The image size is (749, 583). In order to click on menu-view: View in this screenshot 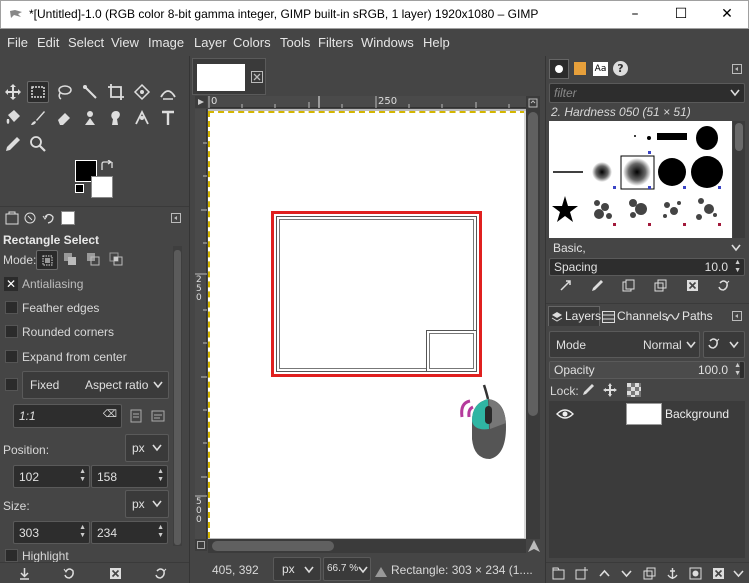, I will do `click(125, 42)`.